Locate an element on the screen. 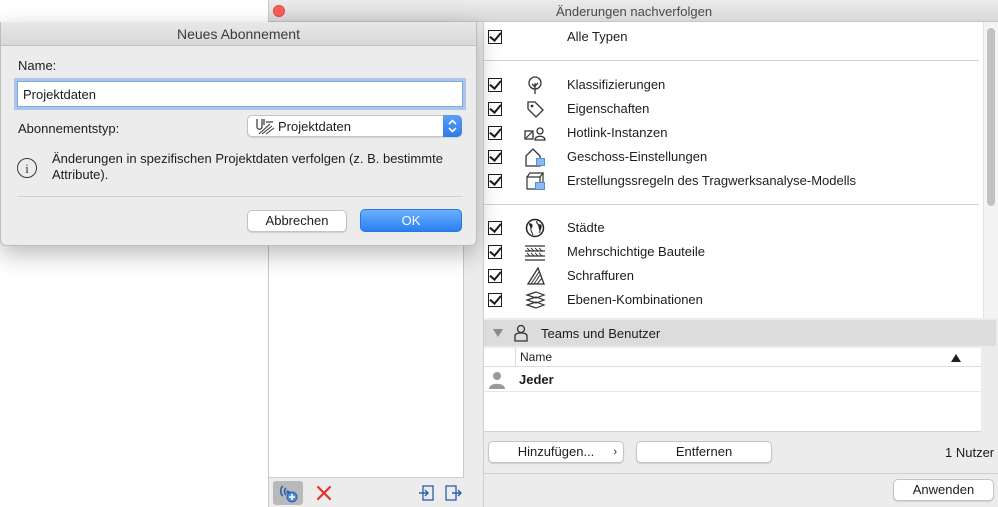 Image resolution: width=998 pixels, height=507 pixels. select-stepper is located at coordinates (452, 126).